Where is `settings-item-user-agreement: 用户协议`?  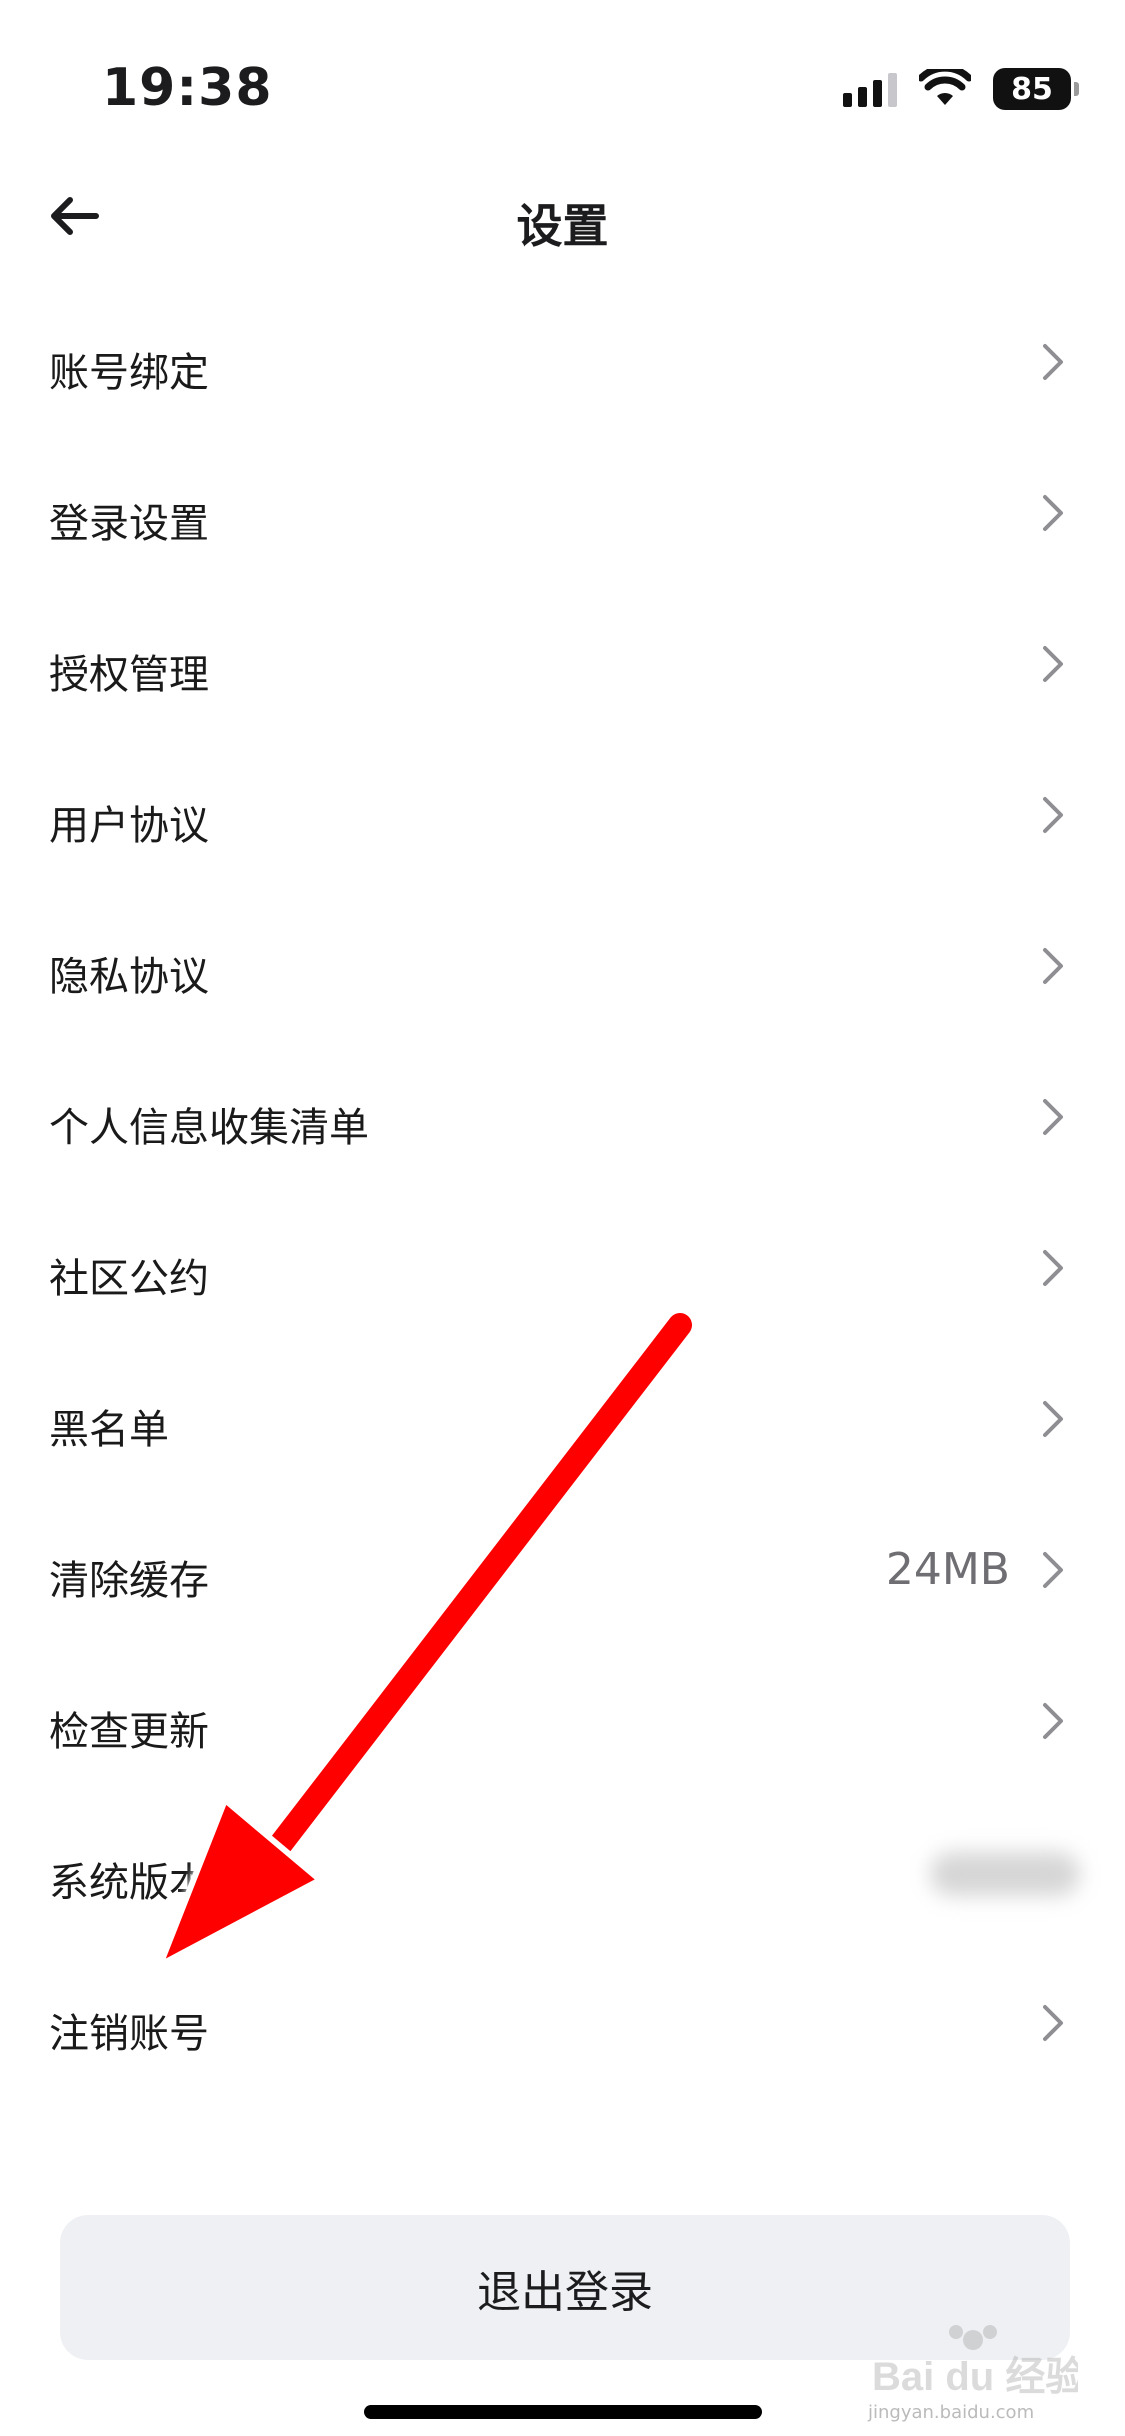
settings-item-user-agreement: 用户协议 is located at coordinates (562, 828).